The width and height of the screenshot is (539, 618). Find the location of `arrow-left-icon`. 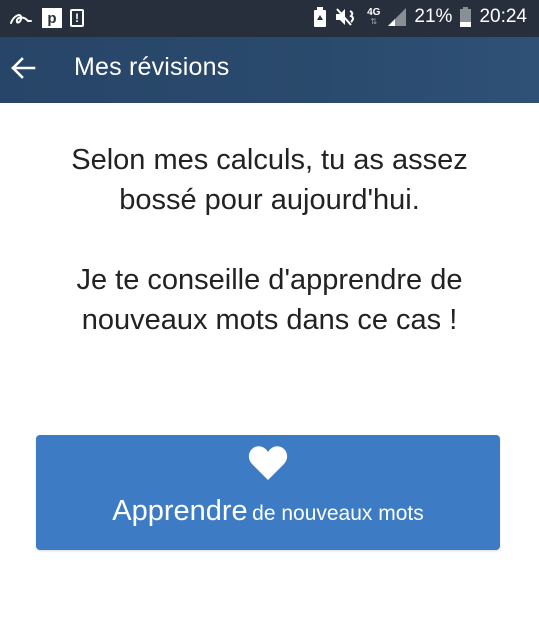

arrow-left-icon is located at coordinates (23, 68).